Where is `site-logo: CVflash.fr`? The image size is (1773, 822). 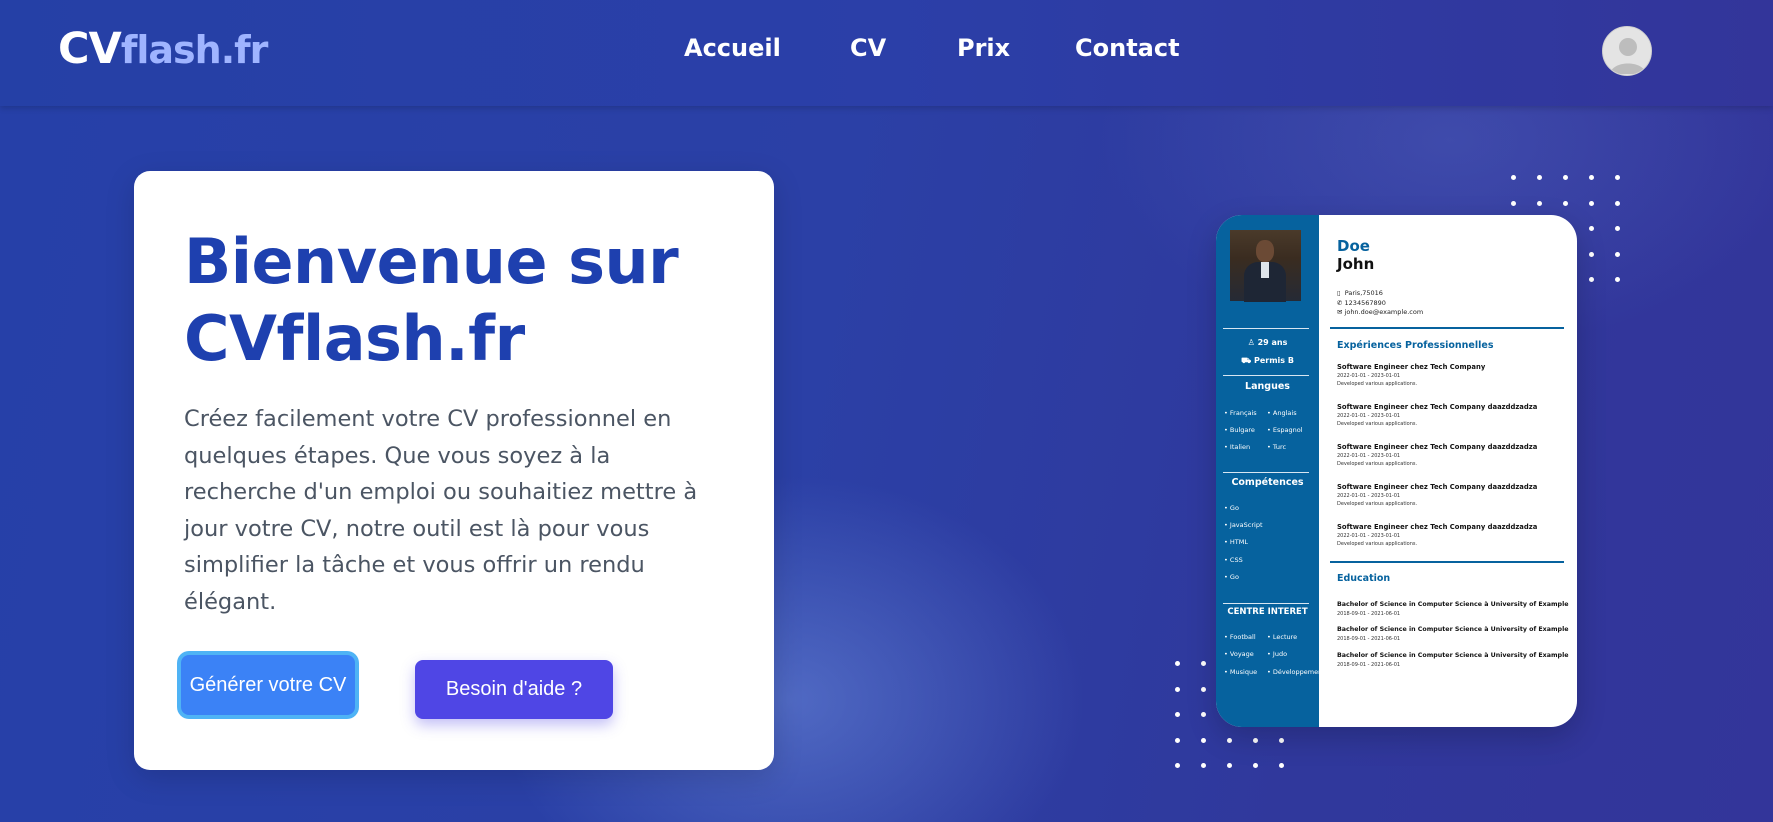 site-logo: CVflash.fr is located at coordinates (163, 49).